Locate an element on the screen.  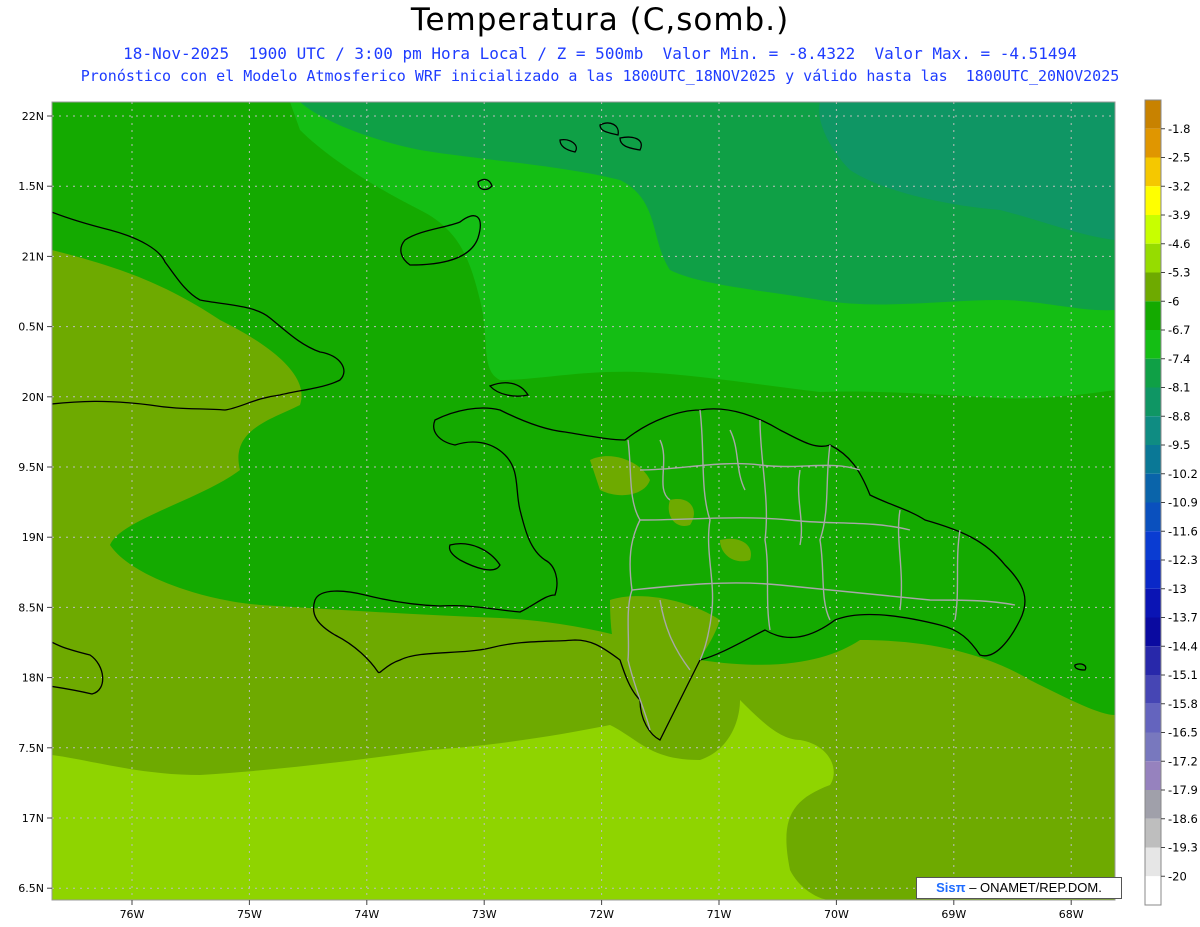
lon-label: 73W is located at coordinates (484, 914).